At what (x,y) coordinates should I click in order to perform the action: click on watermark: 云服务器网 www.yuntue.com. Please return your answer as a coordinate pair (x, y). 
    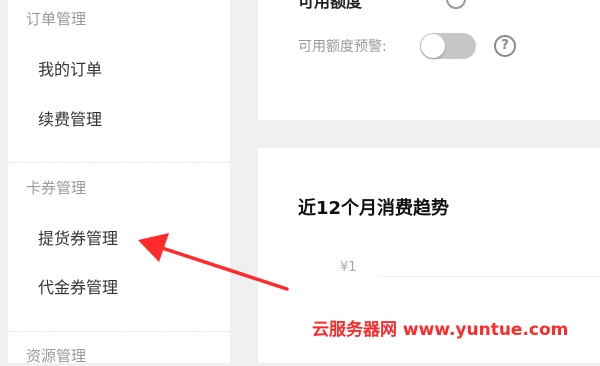
    Looking at the image, I should click on (440, 330).